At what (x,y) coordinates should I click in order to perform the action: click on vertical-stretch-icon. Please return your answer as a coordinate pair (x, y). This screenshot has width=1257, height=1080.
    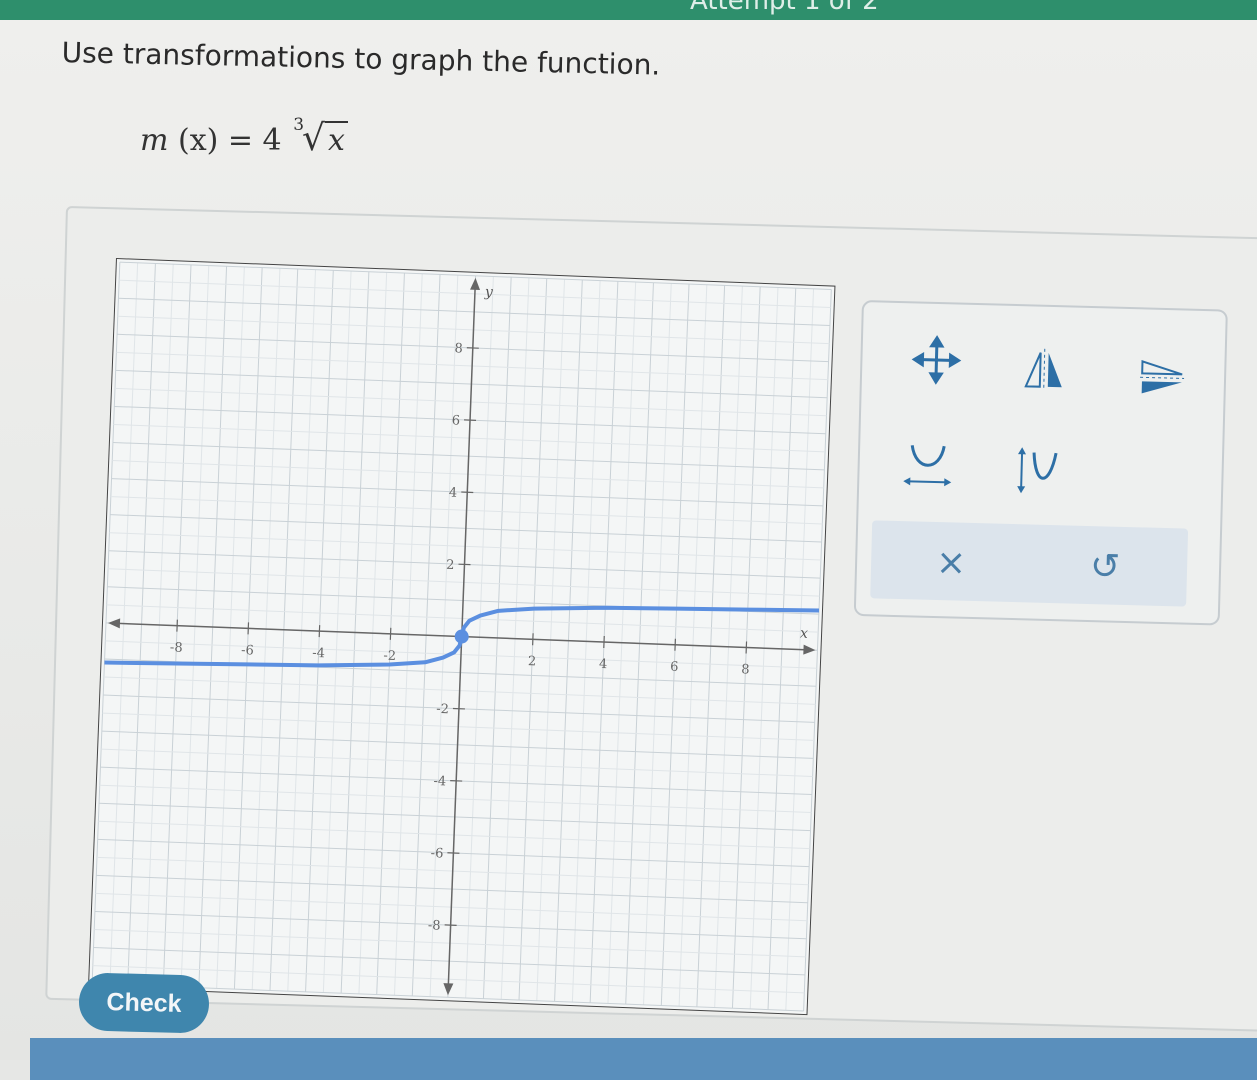
    Looking at the image, I should click on (1037, 470).